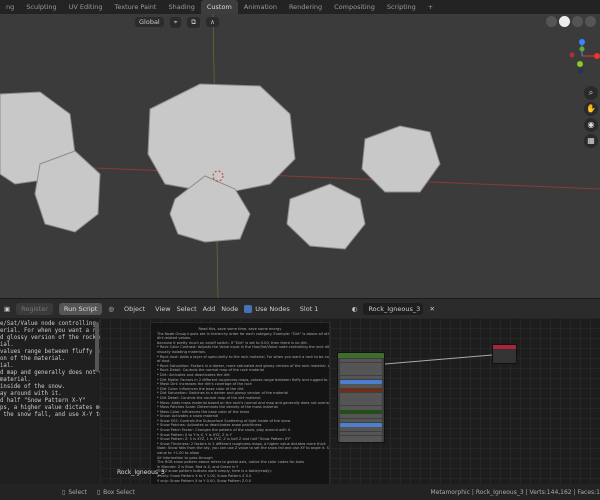  I want to click on y-axis-icon, so click(580, 64).